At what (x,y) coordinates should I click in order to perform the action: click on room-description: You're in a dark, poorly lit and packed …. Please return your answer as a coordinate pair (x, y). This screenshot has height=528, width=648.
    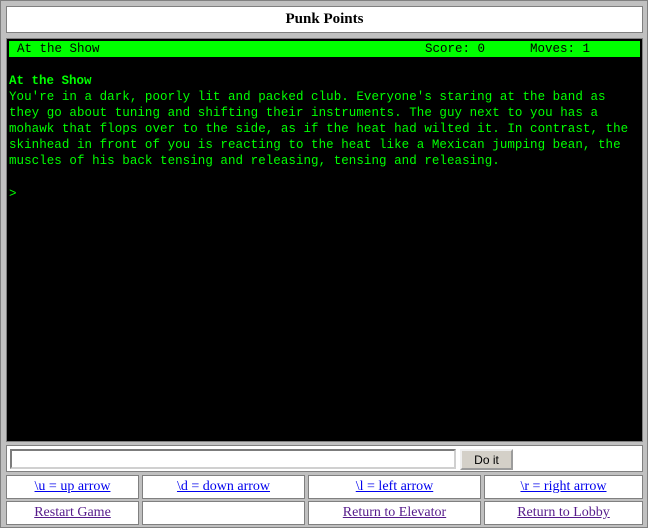
    Looking at the image, I should click on (319, 129).